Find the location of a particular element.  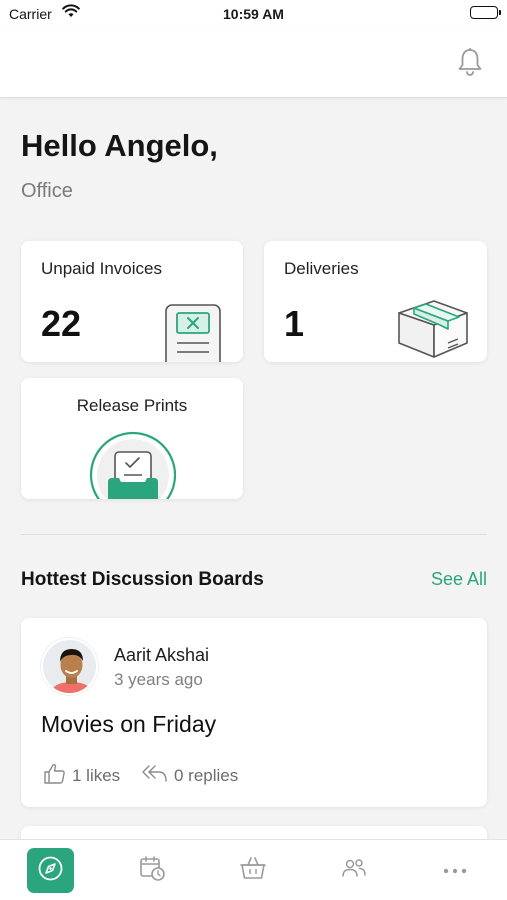

app-header is located at coordinates (253, 64).